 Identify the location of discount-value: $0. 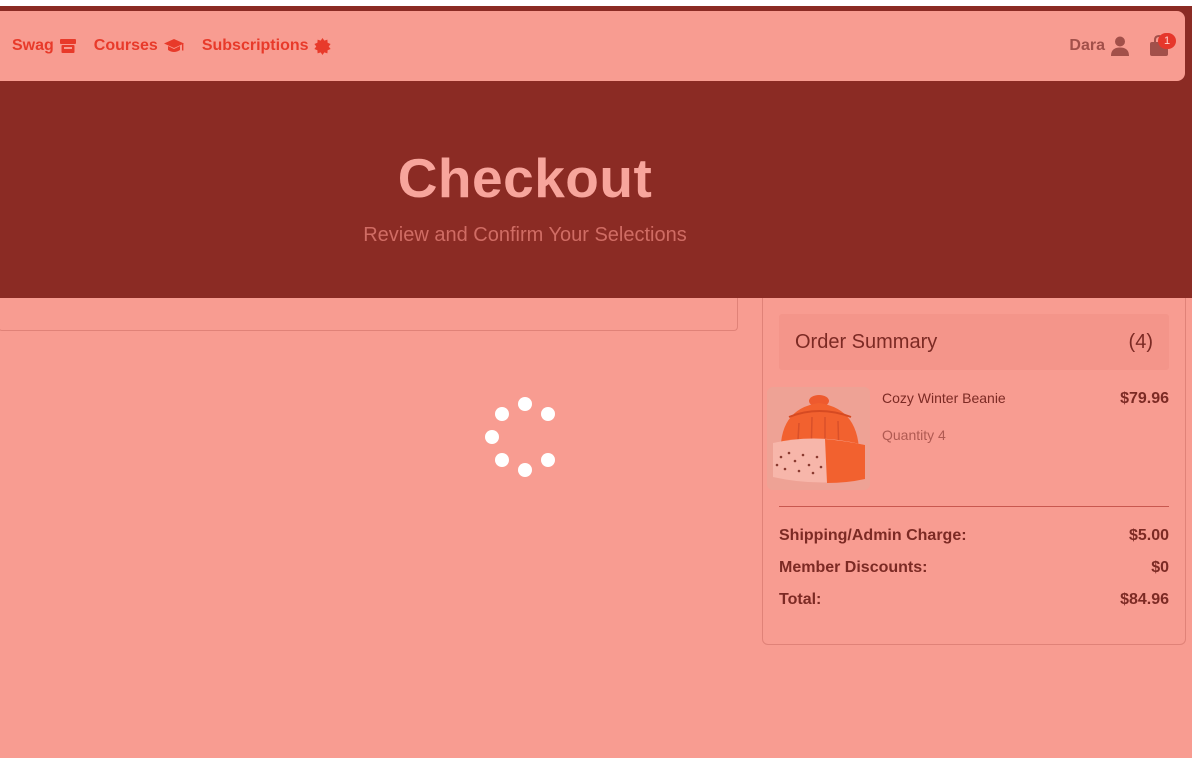
(1160, 567).